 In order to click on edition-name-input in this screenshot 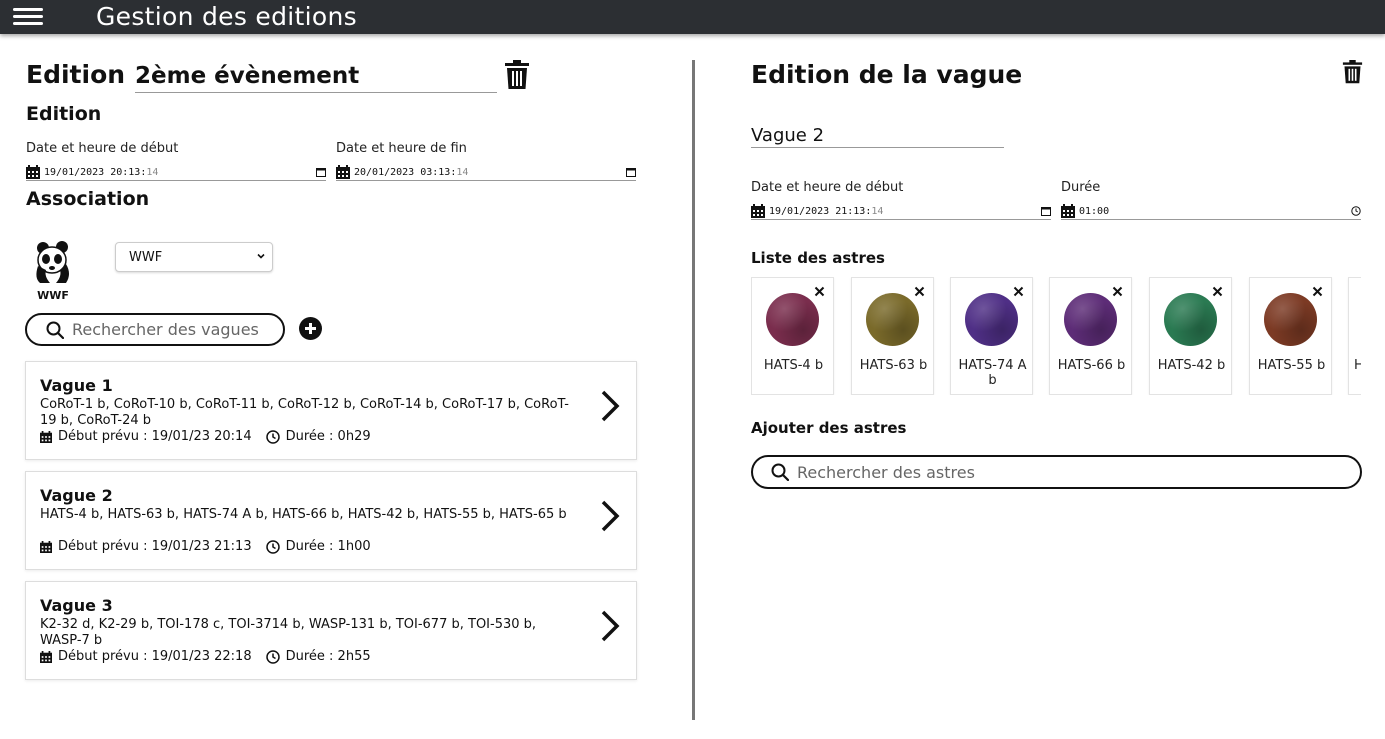, I will do `click(316, 76)`.